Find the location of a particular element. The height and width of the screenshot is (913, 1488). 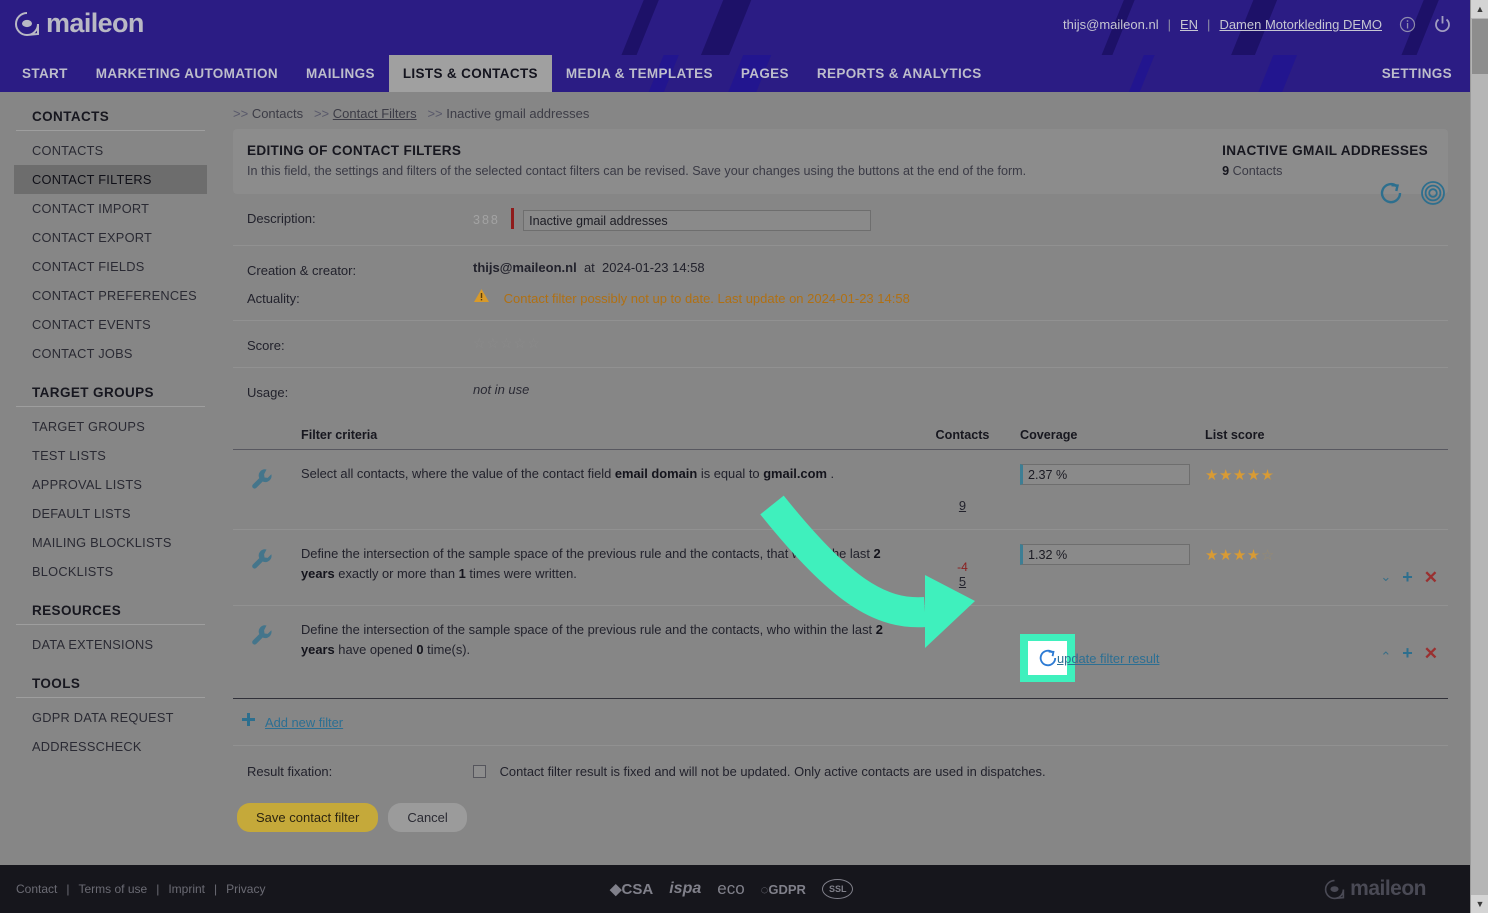

add-new-filter-link: Add new filter is located at coordinates (304, 722).